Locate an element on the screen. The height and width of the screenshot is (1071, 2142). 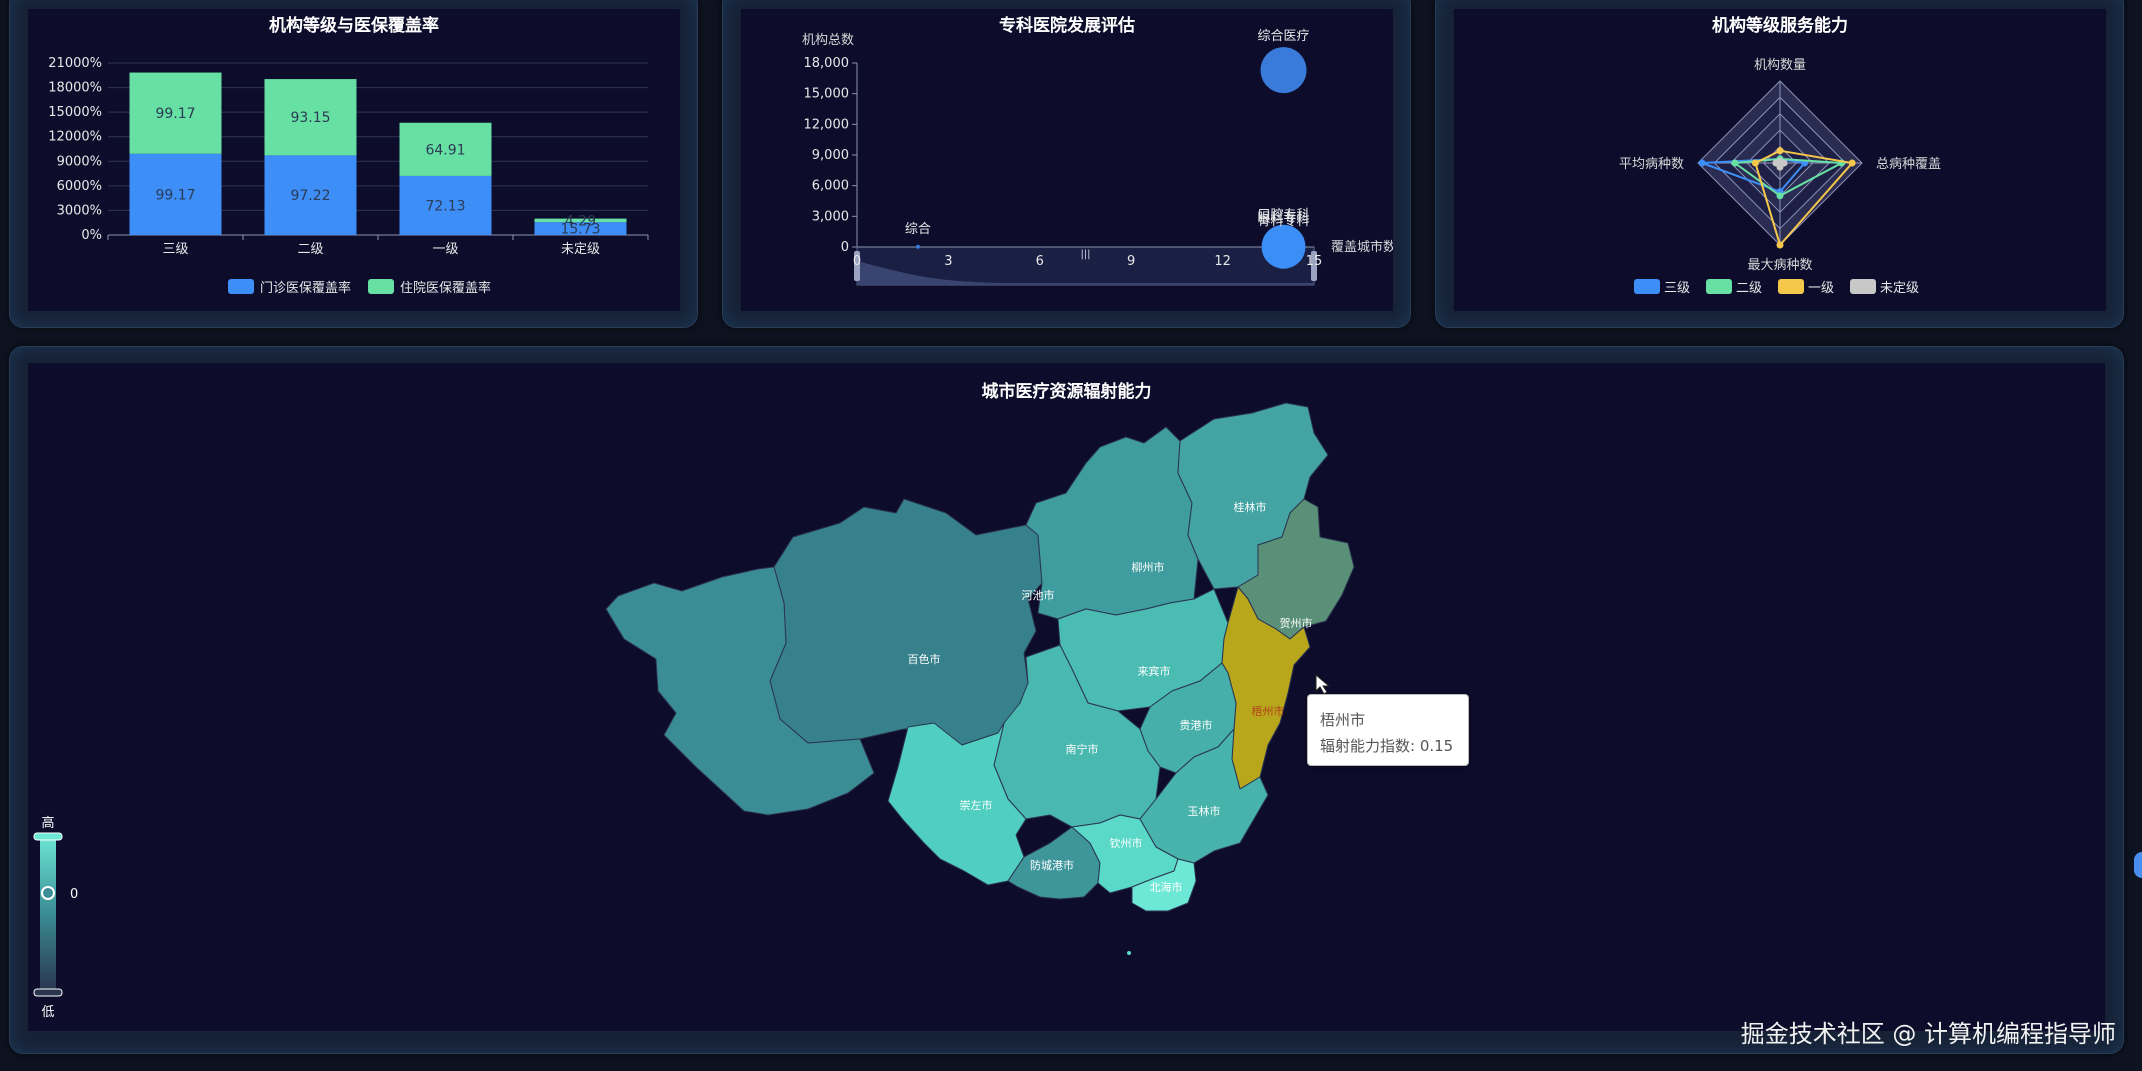
bar-ytick-label: 3000% is located at coordinates (79, 210).